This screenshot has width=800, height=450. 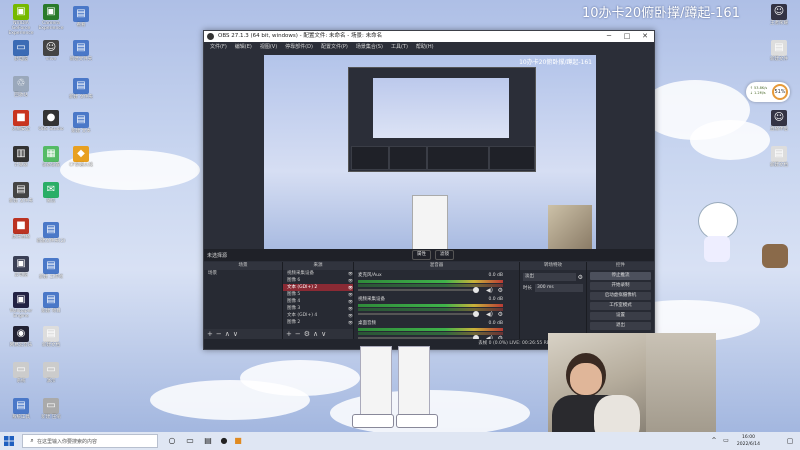 I want to click on scenes-dock-toolbar: +−∧∨, so click(x=243, y=334).